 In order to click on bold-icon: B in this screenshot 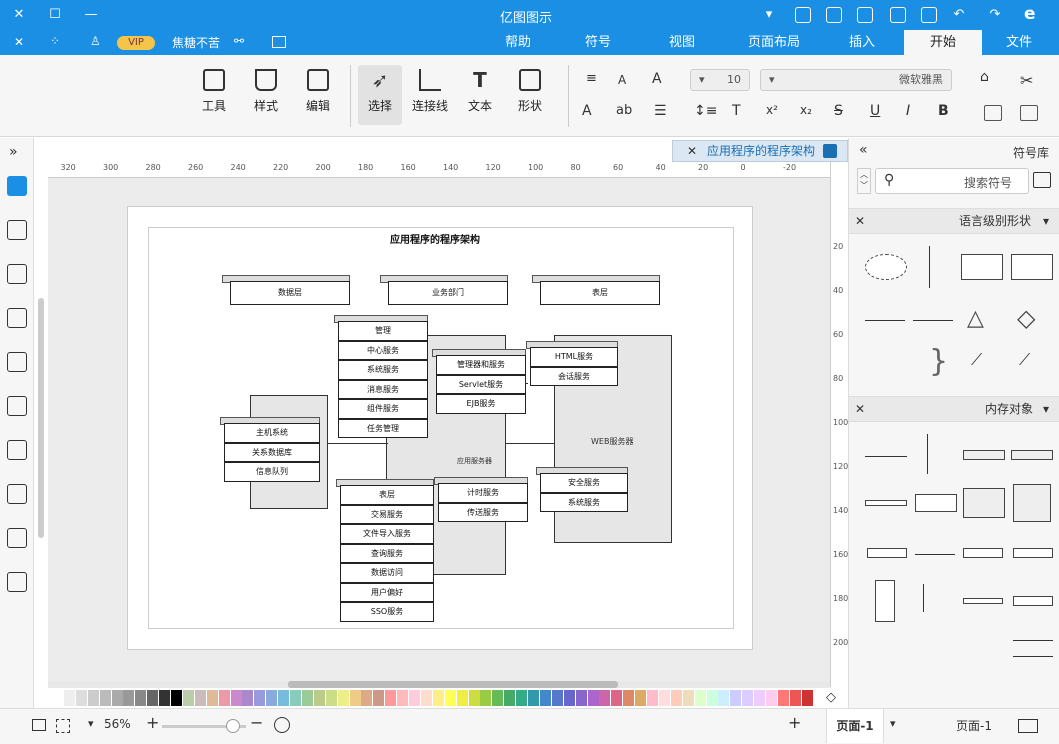, I will do `click(943, 111)`.